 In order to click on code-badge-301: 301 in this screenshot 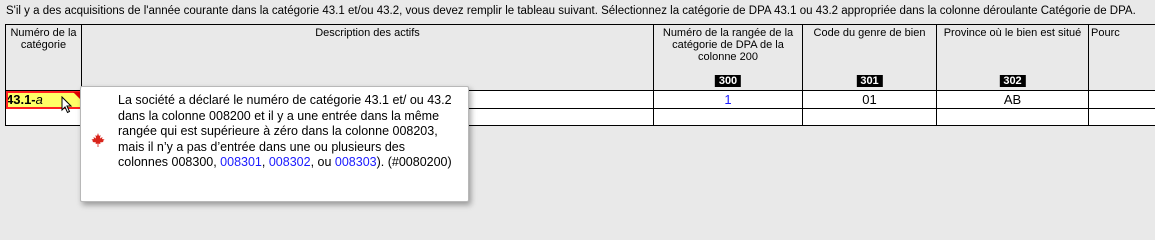, I will do `click(869, 81)`.